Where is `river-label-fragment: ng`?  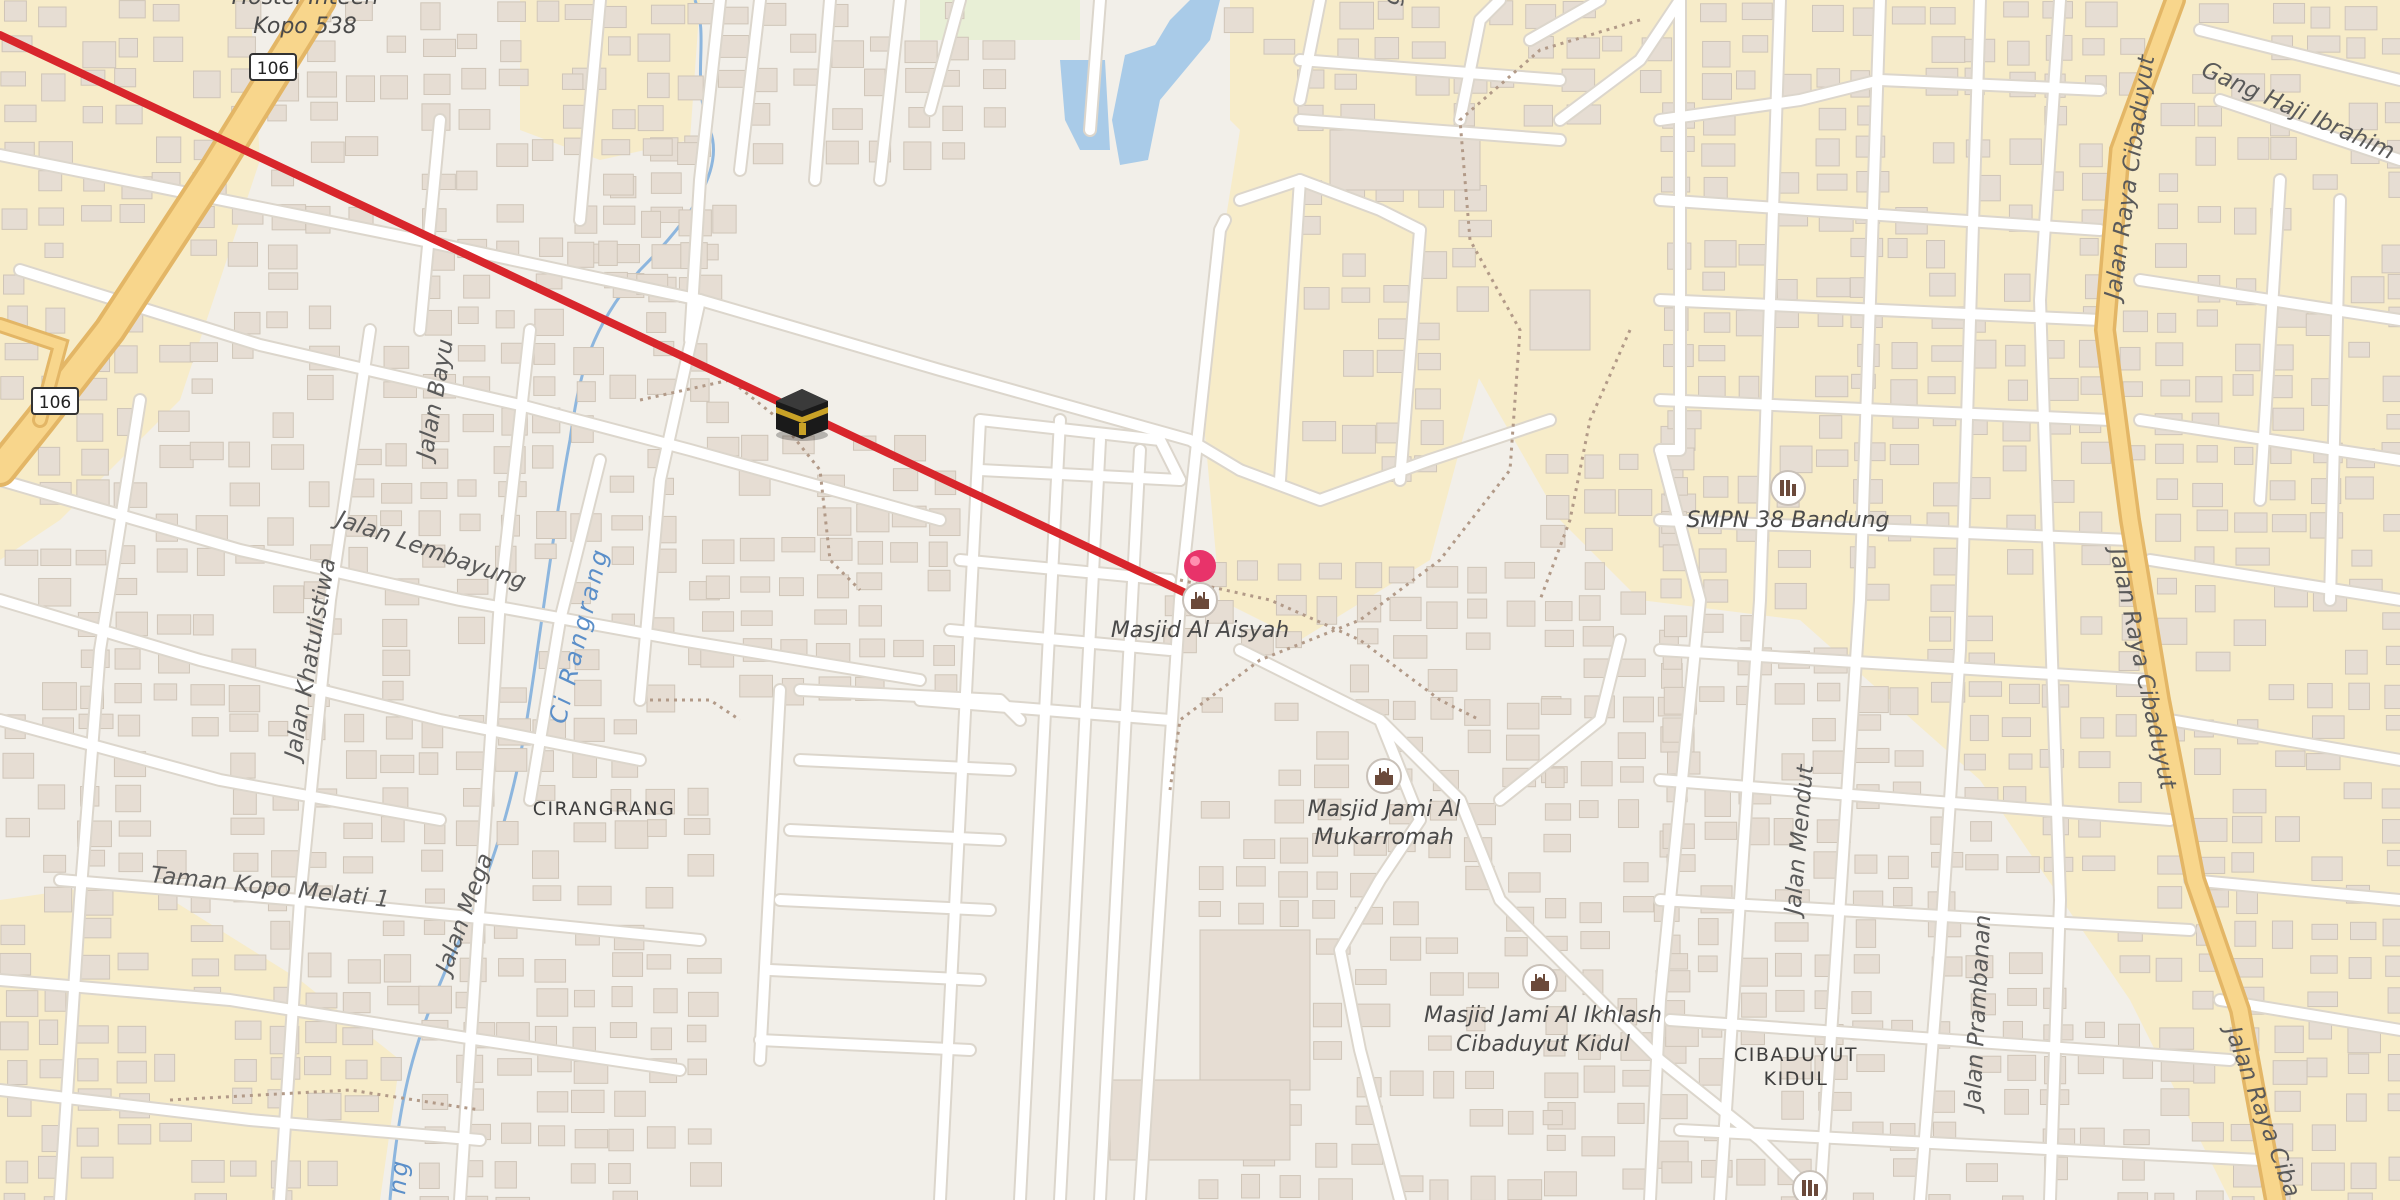 river-label-fragment: ng is located at coordinates (398, 1176).